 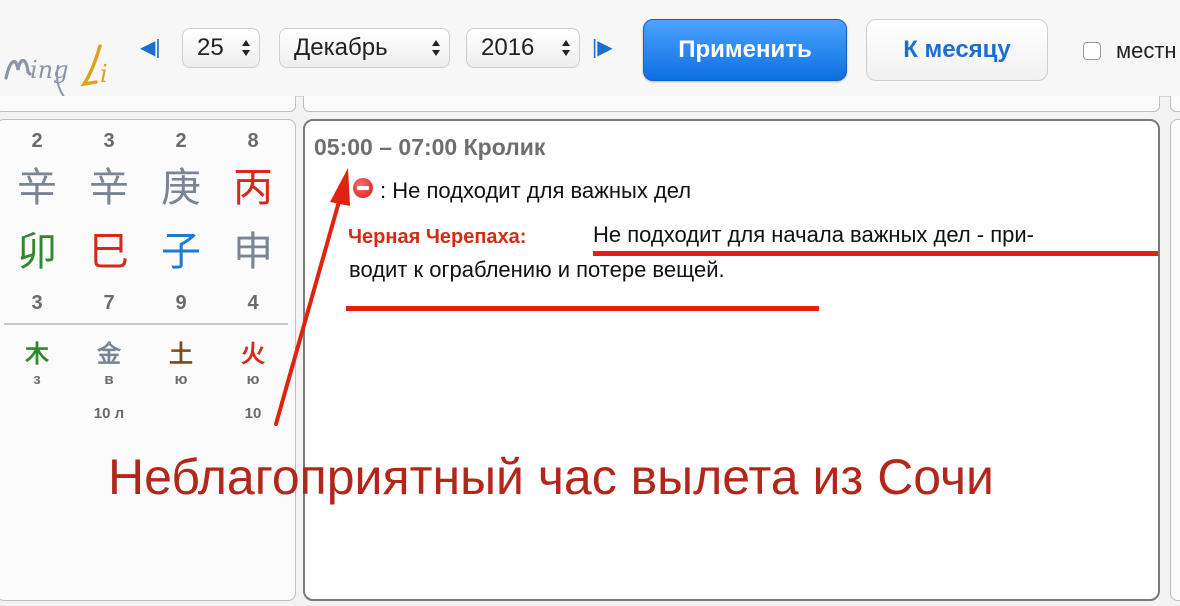 What do you see at coordinates (37, 303) in the screenshot?
I see `pillar-bottom-number: 3` at bounding box center [37, 303].